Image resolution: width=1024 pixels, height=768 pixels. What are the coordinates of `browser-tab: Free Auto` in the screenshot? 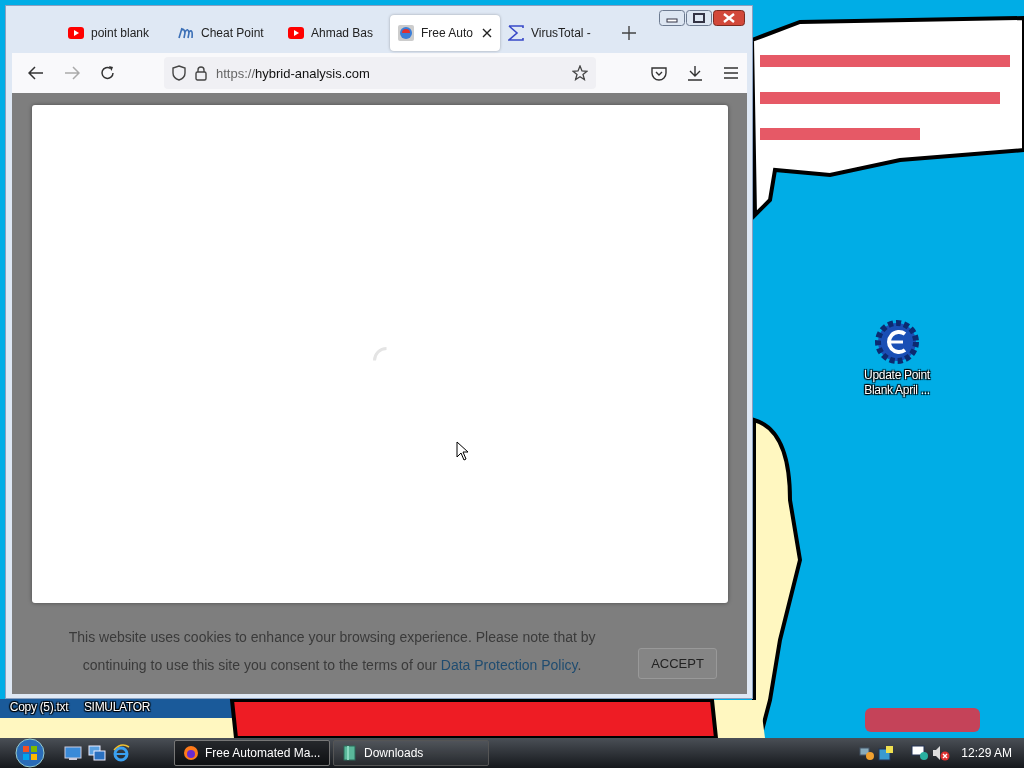 It's located at (445, 33).